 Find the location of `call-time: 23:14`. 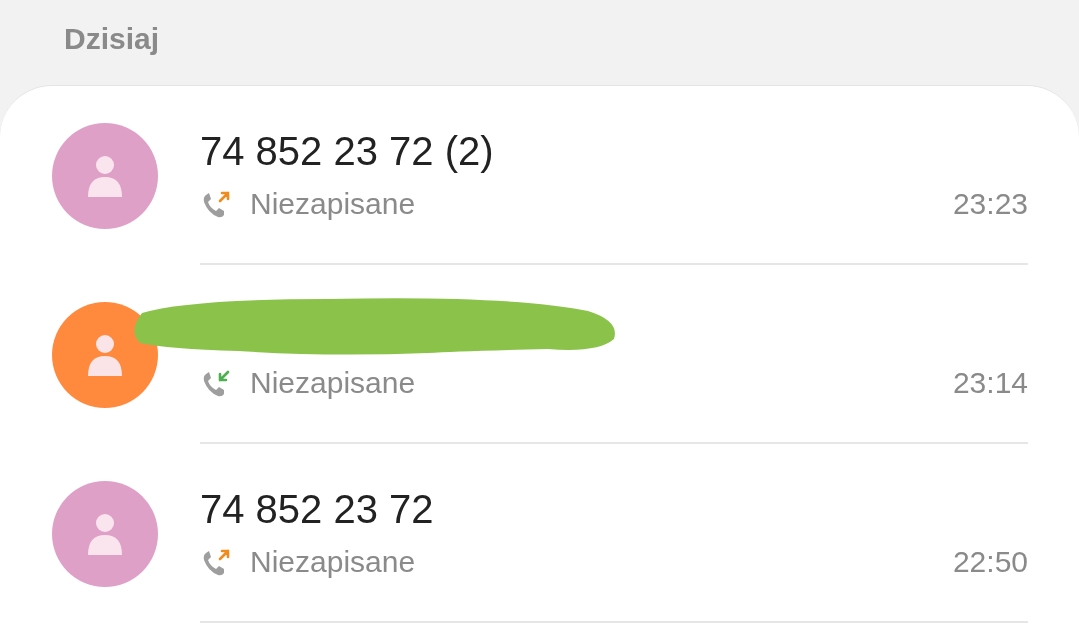

call-time: 23:14 is located at coordinates (990, 383).